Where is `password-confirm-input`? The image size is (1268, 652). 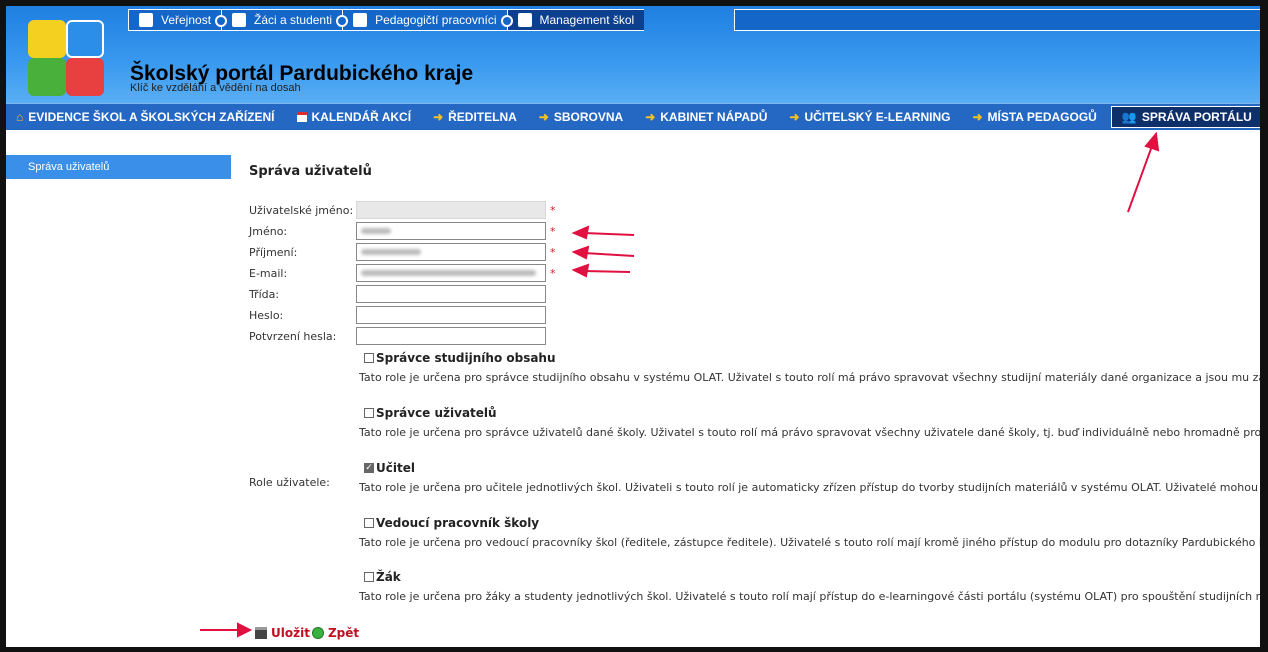 password-confirm-input is located at coordinates (451, 336).